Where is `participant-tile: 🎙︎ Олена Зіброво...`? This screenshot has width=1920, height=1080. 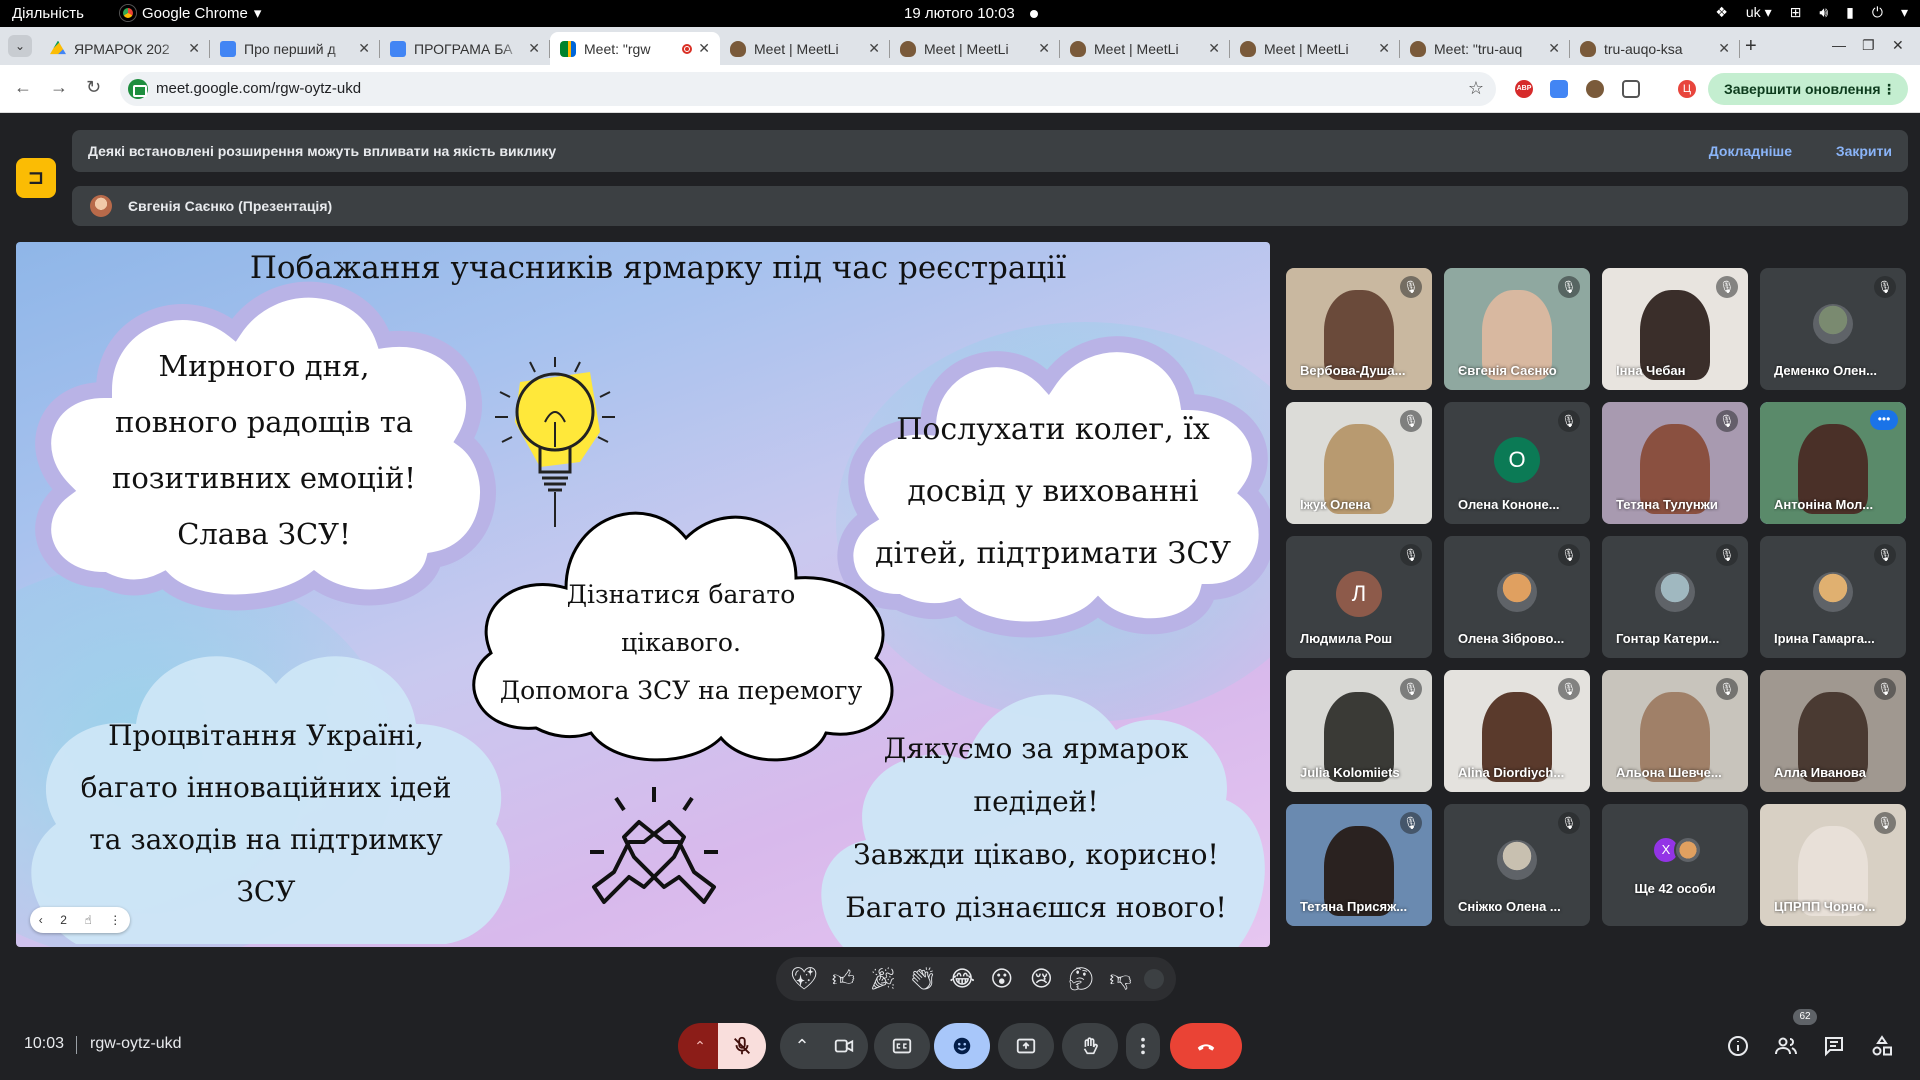
participant-tile: 🎙︎ Олена Зіброво... is located at coordinates (1517, 597).